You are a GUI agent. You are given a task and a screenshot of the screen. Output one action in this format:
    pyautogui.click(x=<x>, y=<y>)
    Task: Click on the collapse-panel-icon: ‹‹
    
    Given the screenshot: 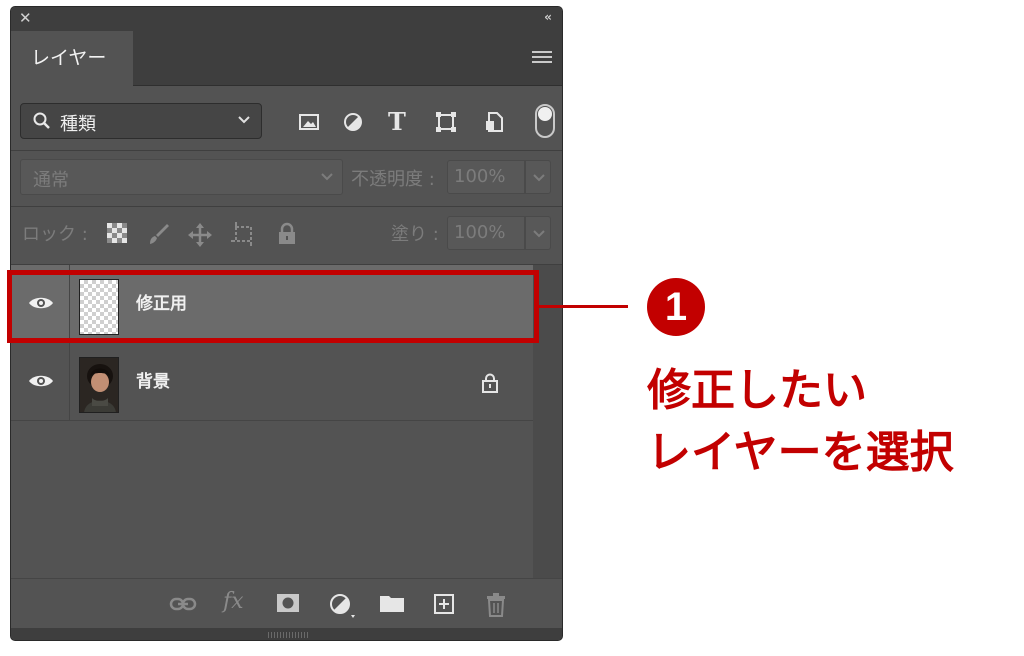 What is the action you would take?
    pyautogui.click(x=548, y=17)
    